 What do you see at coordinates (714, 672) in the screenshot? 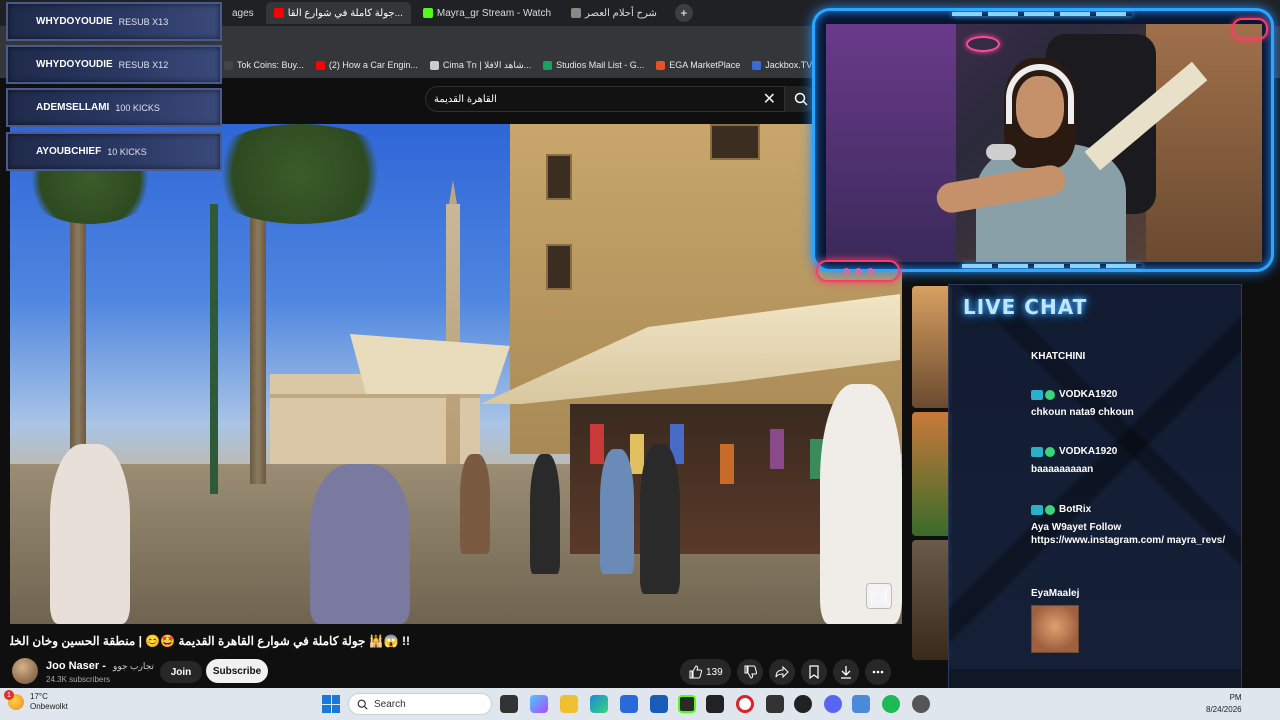
I see `like-count: 139` at bounding box center [714, 672].